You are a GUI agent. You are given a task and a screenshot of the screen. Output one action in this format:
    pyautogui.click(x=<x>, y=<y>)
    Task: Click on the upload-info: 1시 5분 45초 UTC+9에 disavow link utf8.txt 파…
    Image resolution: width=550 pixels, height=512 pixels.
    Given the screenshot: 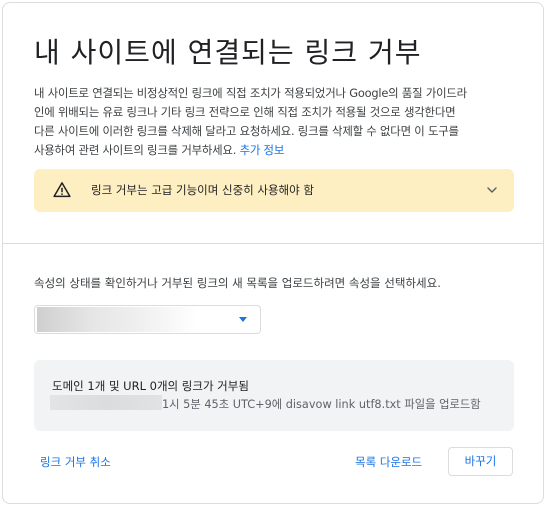 What is the action you would take?
    pyautogui.click(x=321, y=404)
    